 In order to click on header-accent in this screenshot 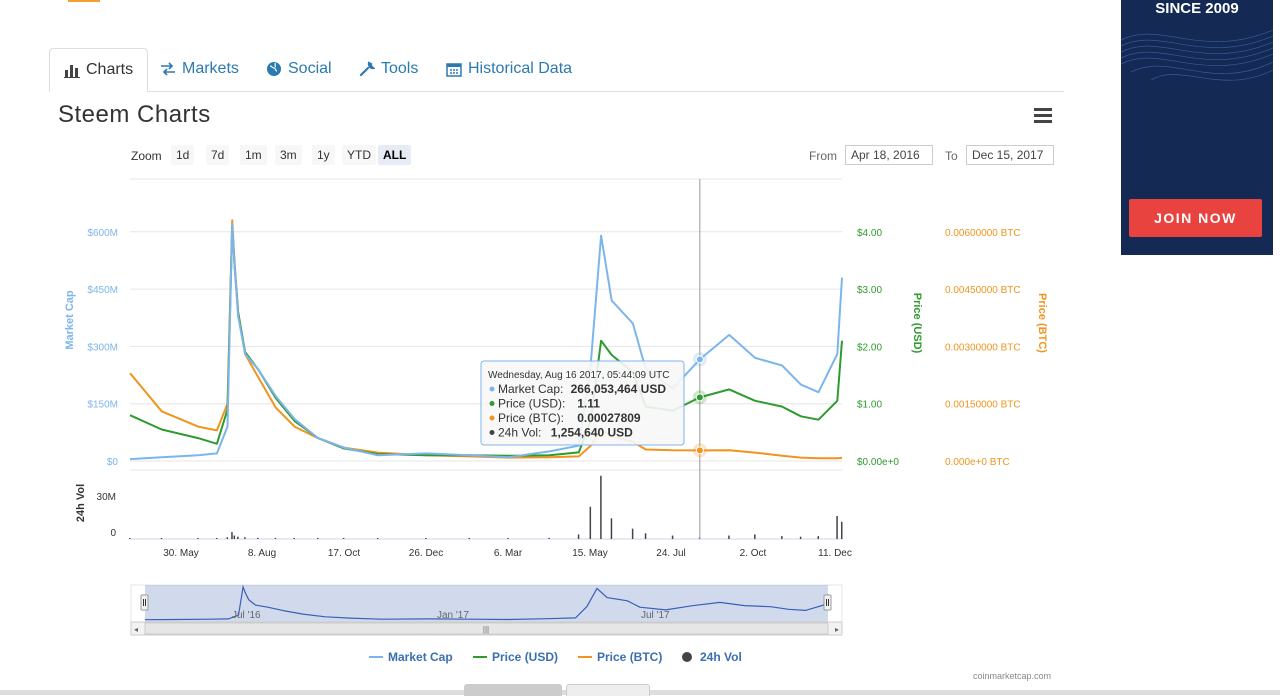, I will do `click(84, 1)`.